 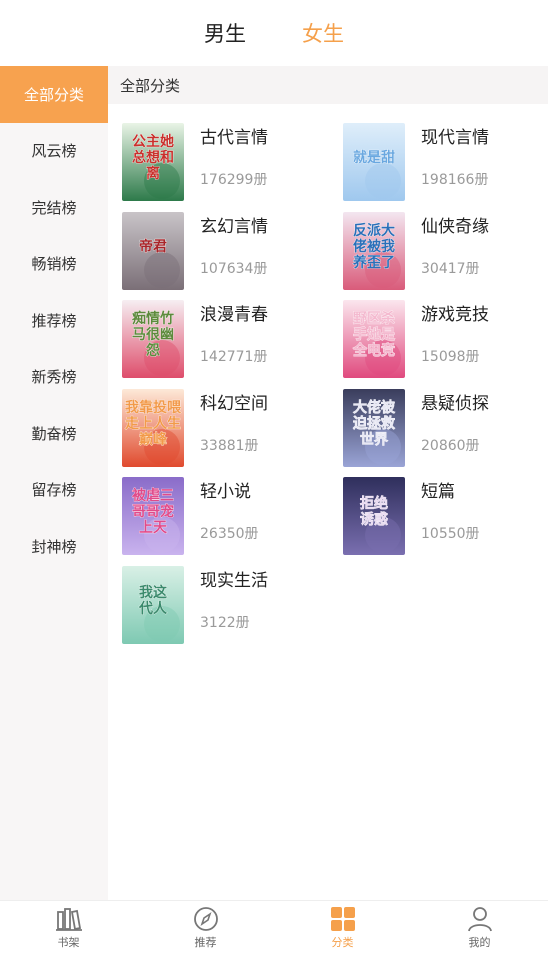 I want to click on cover-title-text: 总想和, so click(x=153, y=157).